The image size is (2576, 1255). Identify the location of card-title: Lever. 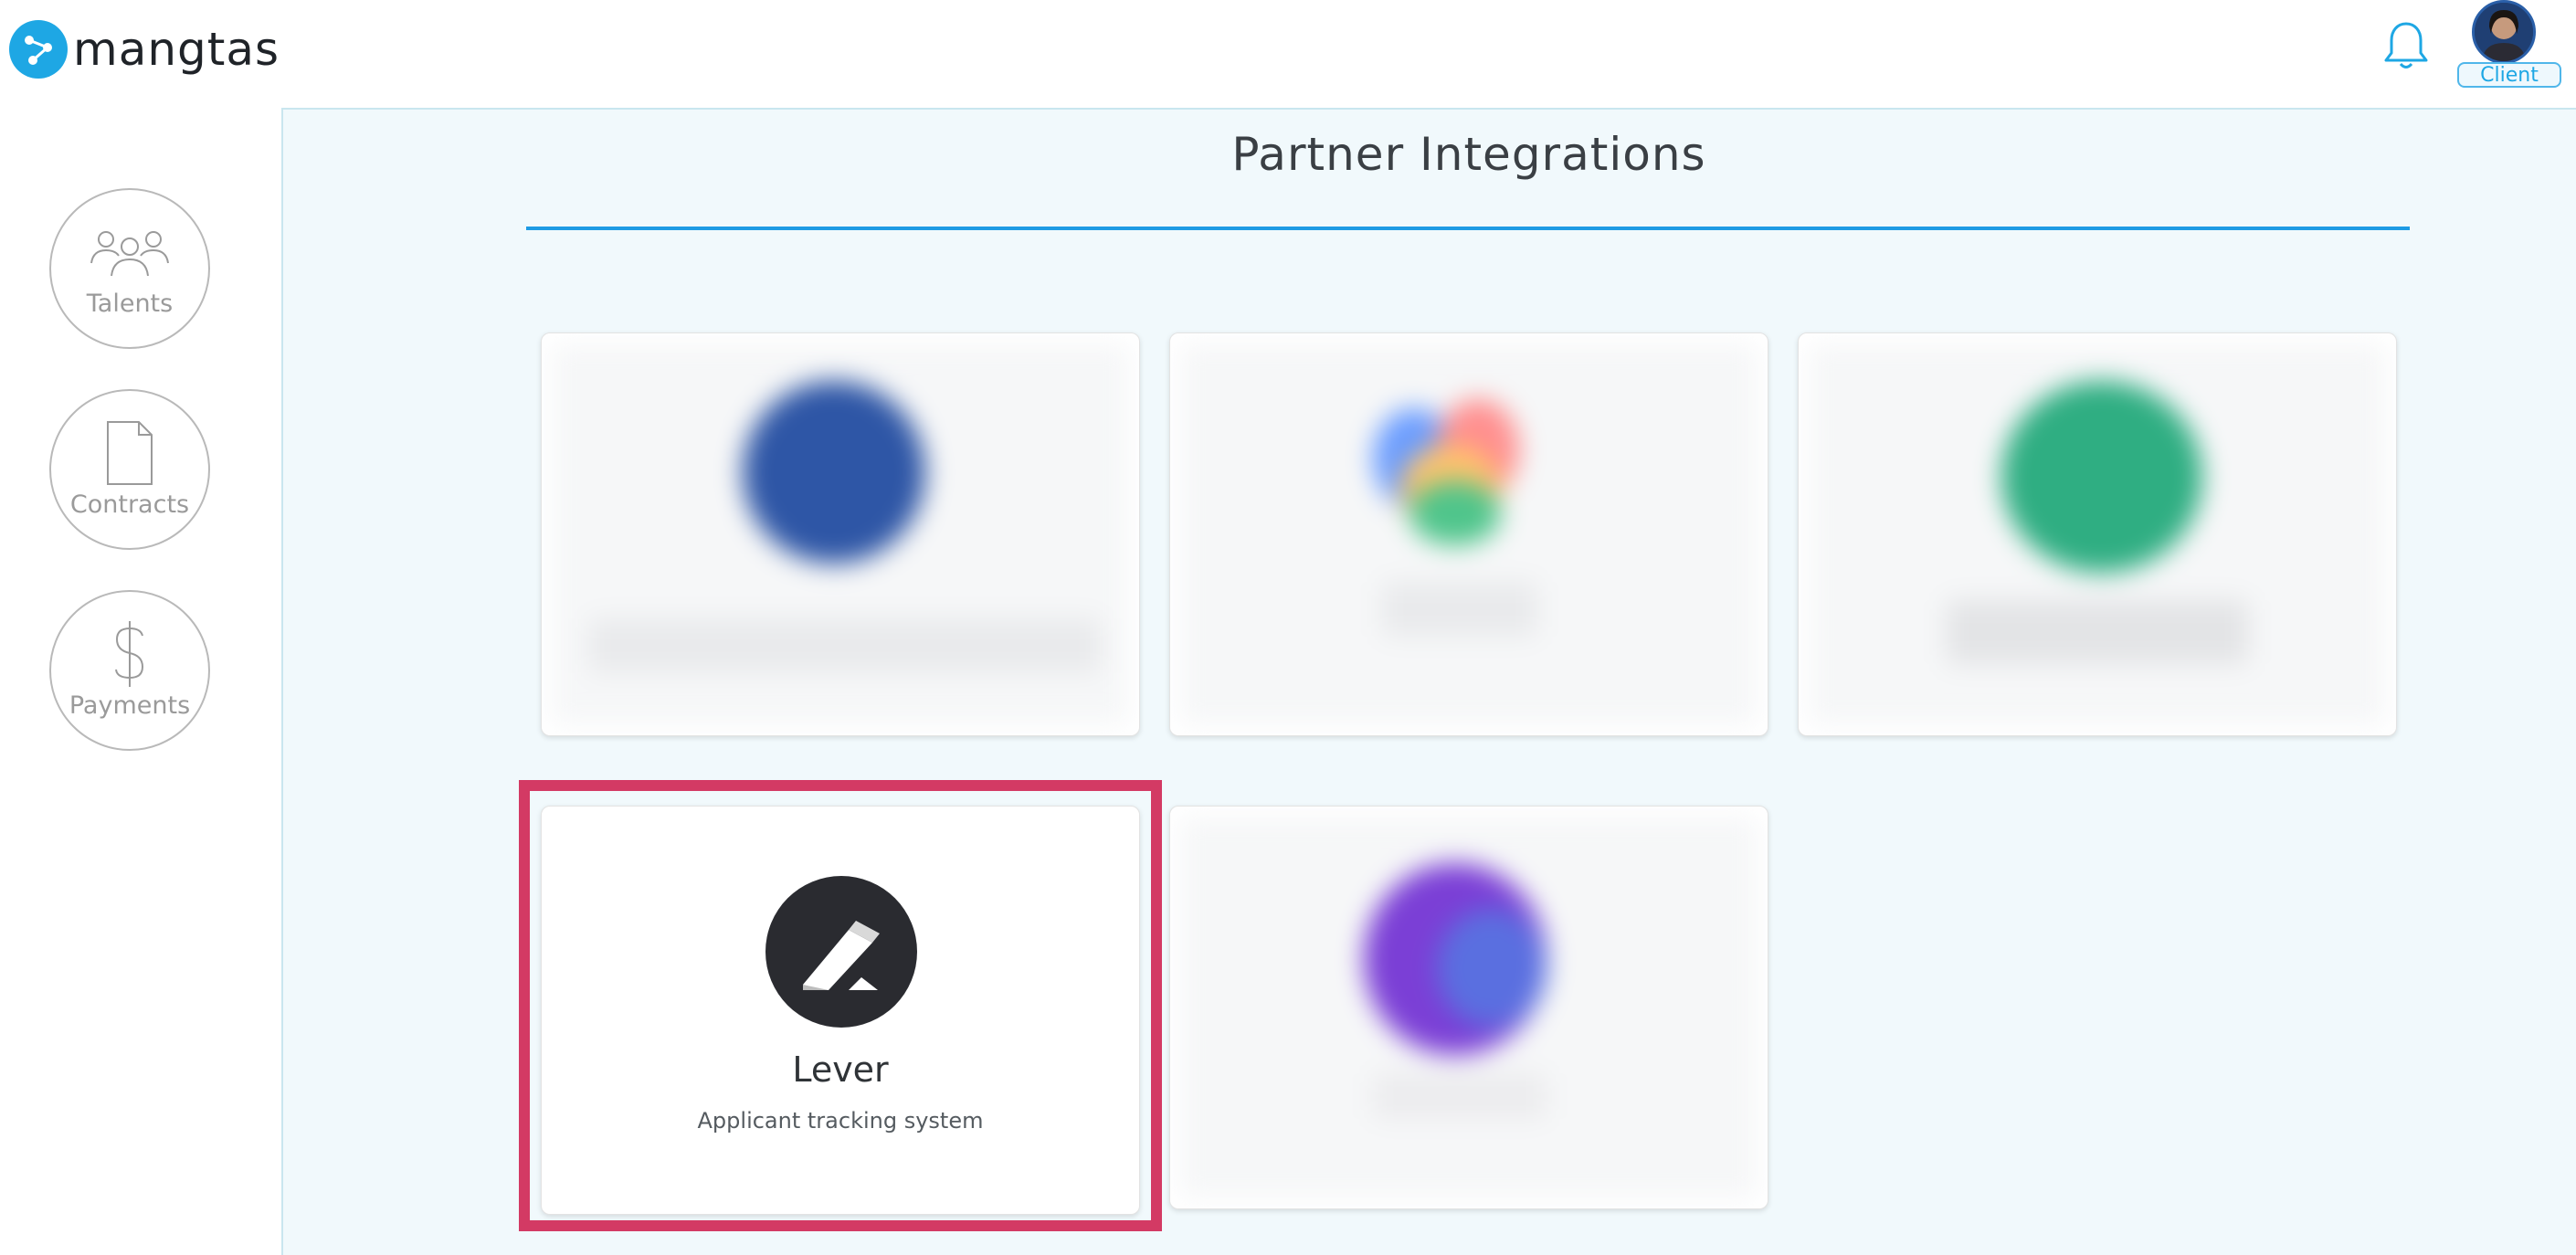
(841, 1069).